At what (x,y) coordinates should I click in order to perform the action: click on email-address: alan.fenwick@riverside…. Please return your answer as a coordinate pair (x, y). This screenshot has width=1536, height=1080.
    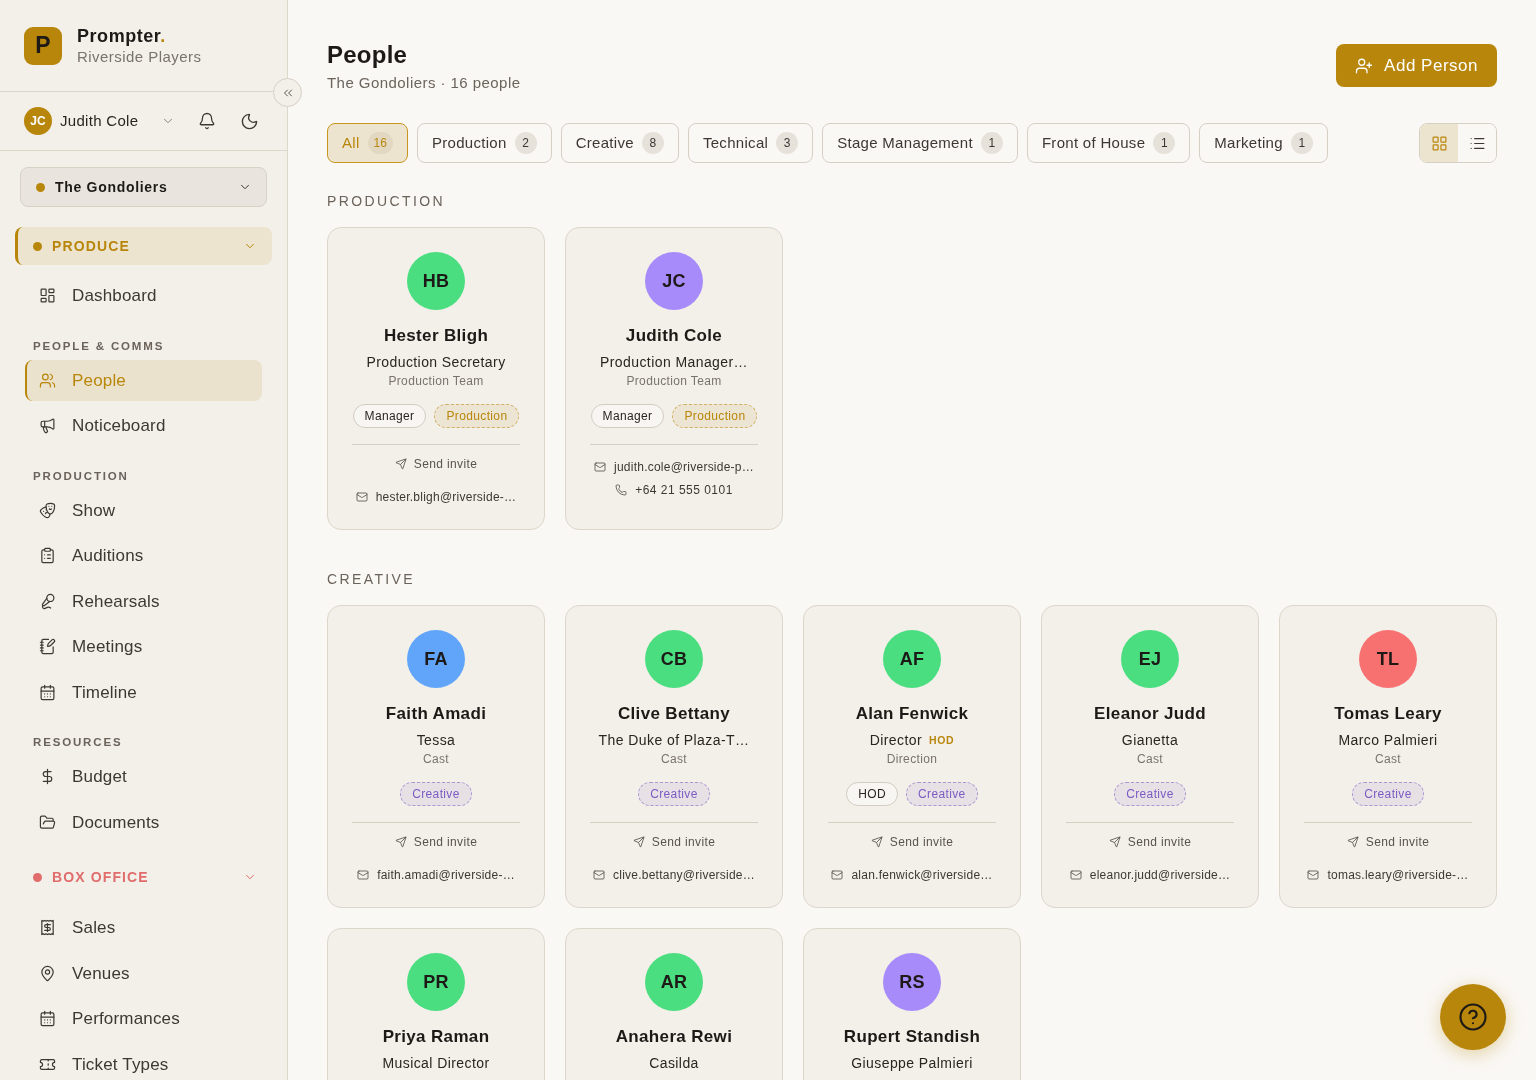
    Looking at the image, I should click on (922, 875).